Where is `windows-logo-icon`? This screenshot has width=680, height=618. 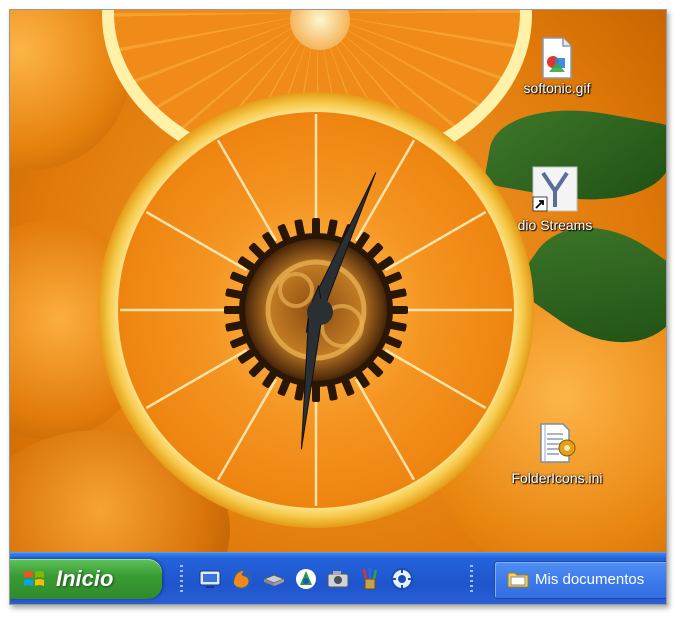 windows-logo-icon is located at coordinates (34, 579).